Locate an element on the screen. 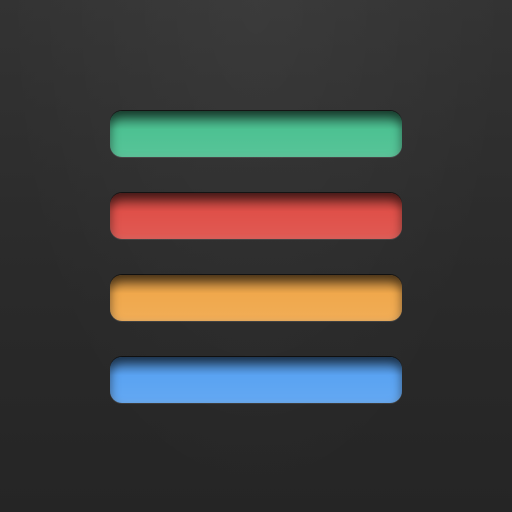  red-bar is located at coordinates (256, 216).